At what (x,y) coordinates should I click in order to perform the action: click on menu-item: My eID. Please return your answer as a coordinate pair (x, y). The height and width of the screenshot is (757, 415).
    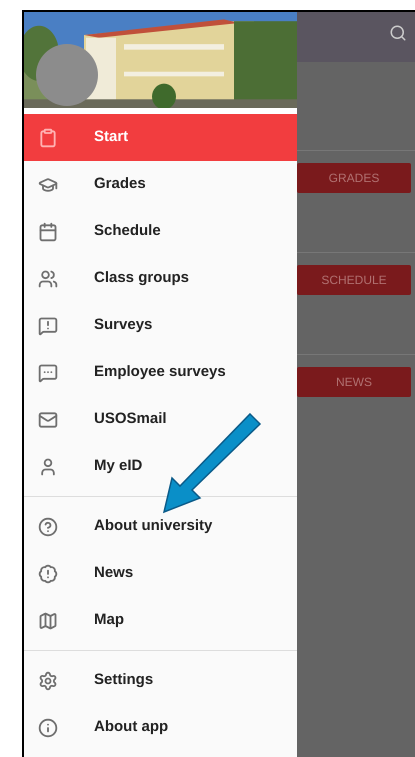
    Looking at the image, I should click on (160, 466).